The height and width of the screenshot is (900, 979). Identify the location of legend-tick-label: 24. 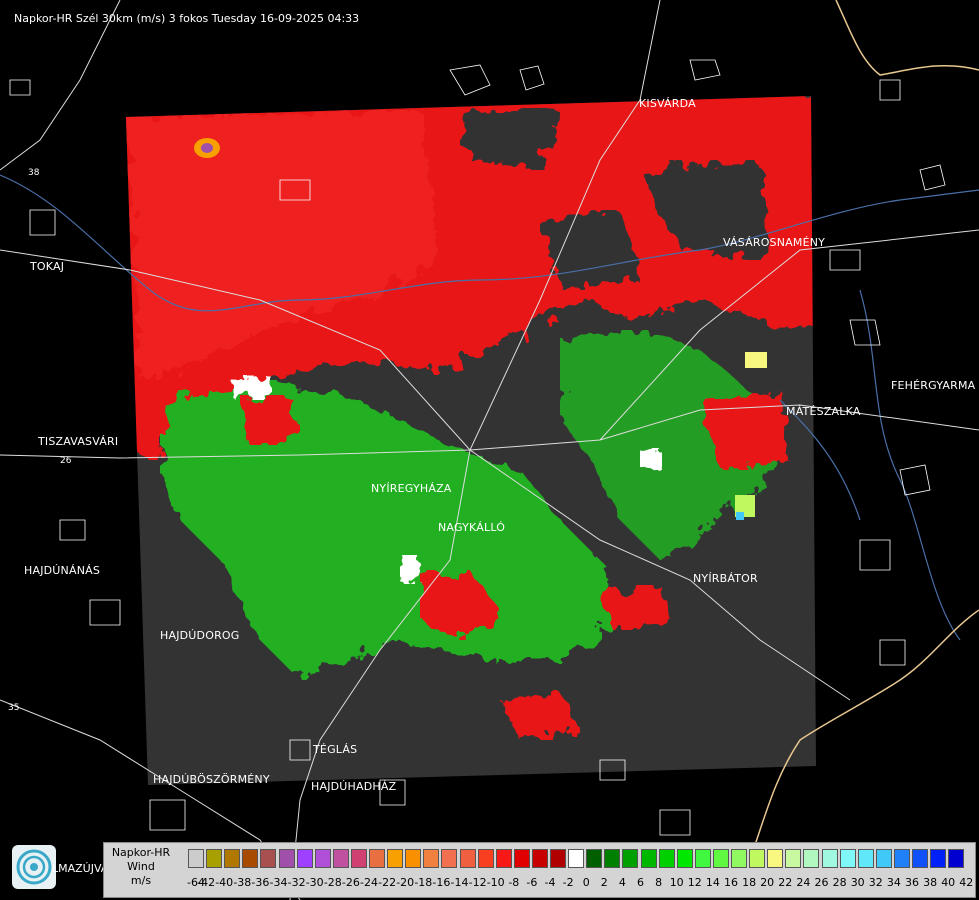
(803, 882).